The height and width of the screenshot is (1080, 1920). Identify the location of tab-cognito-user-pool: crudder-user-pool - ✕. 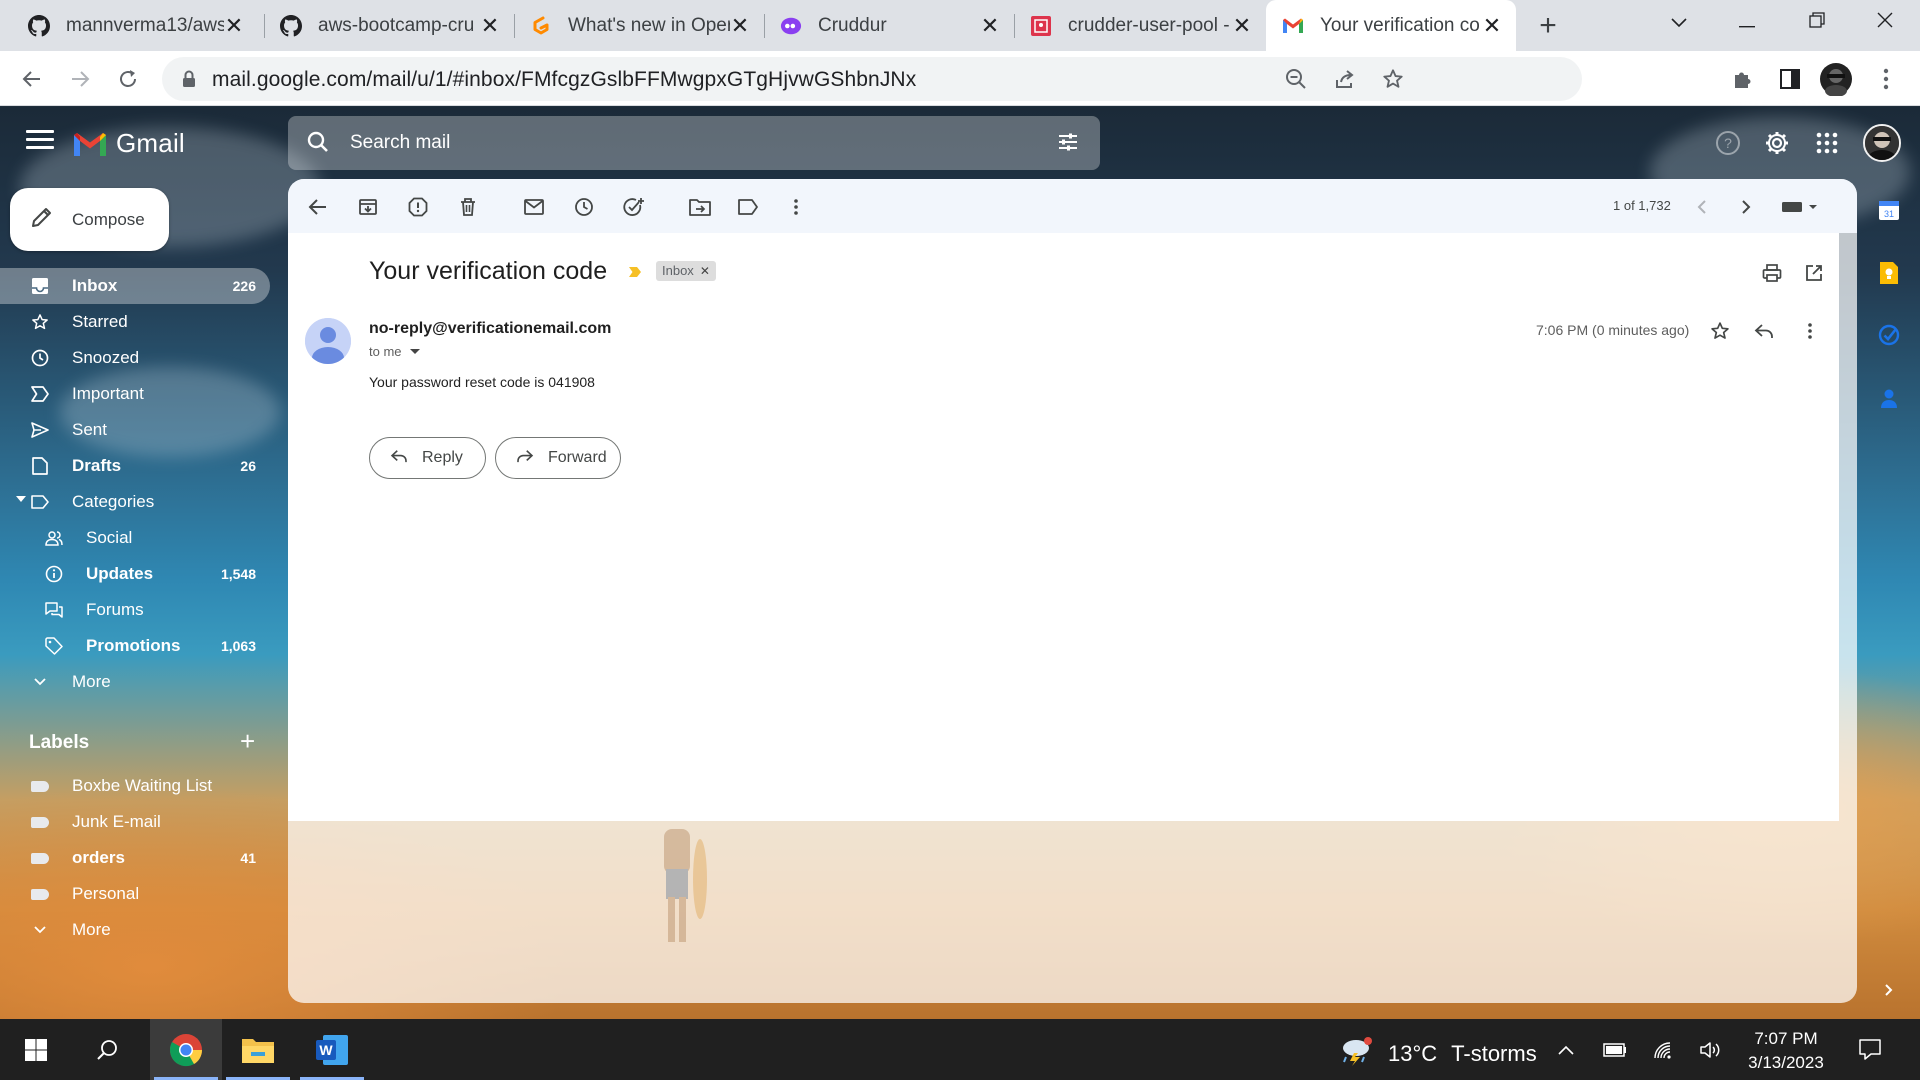
(1140, 25).